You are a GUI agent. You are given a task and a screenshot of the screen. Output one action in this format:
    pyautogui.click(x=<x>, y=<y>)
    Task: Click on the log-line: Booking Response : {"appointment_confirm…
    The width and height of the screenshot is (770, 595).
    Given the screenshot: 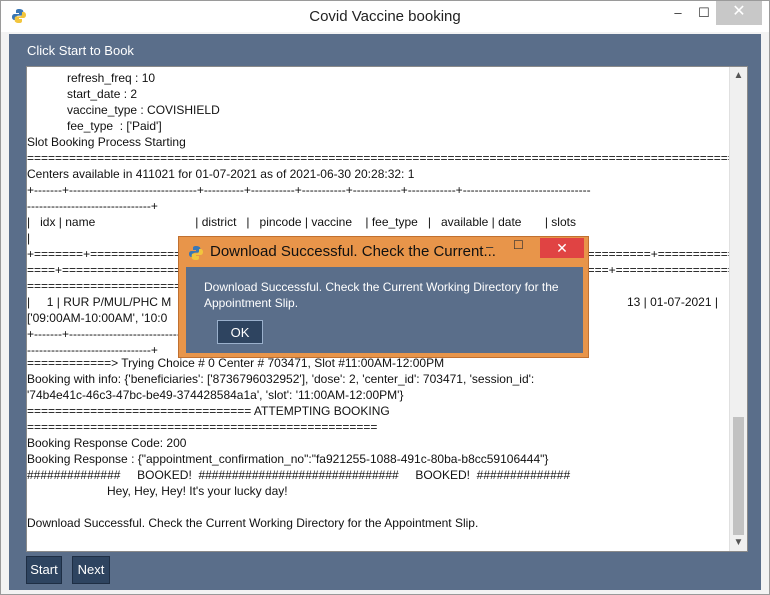 What is the action you would take?
    pyautogui.click(x=288, y=459)
    